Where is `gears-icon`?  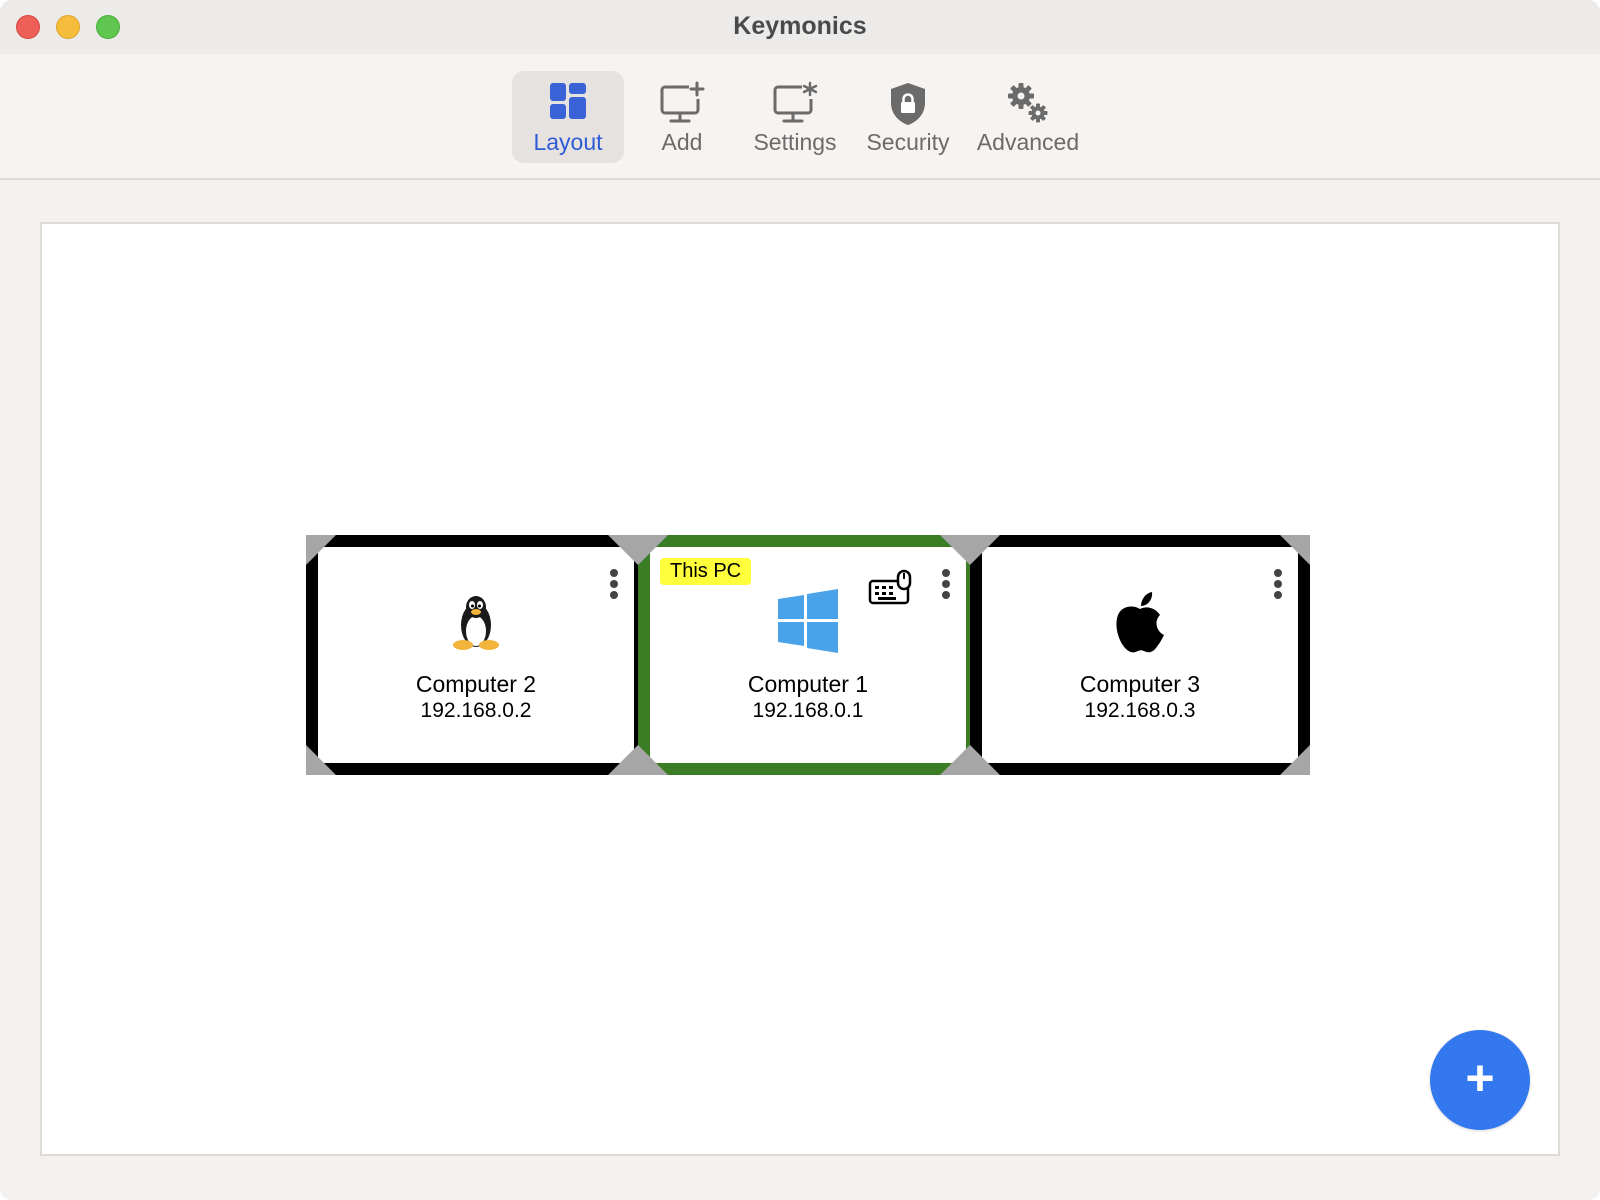
gears-icon is located at coordinates (1028, 104).